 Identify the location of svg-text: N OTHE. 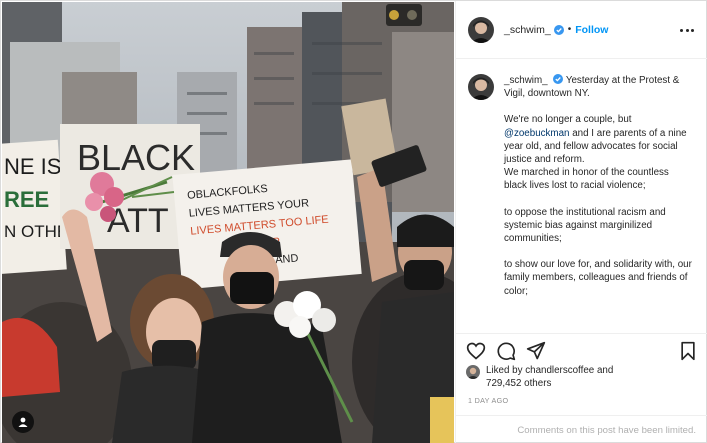
(36, 231).